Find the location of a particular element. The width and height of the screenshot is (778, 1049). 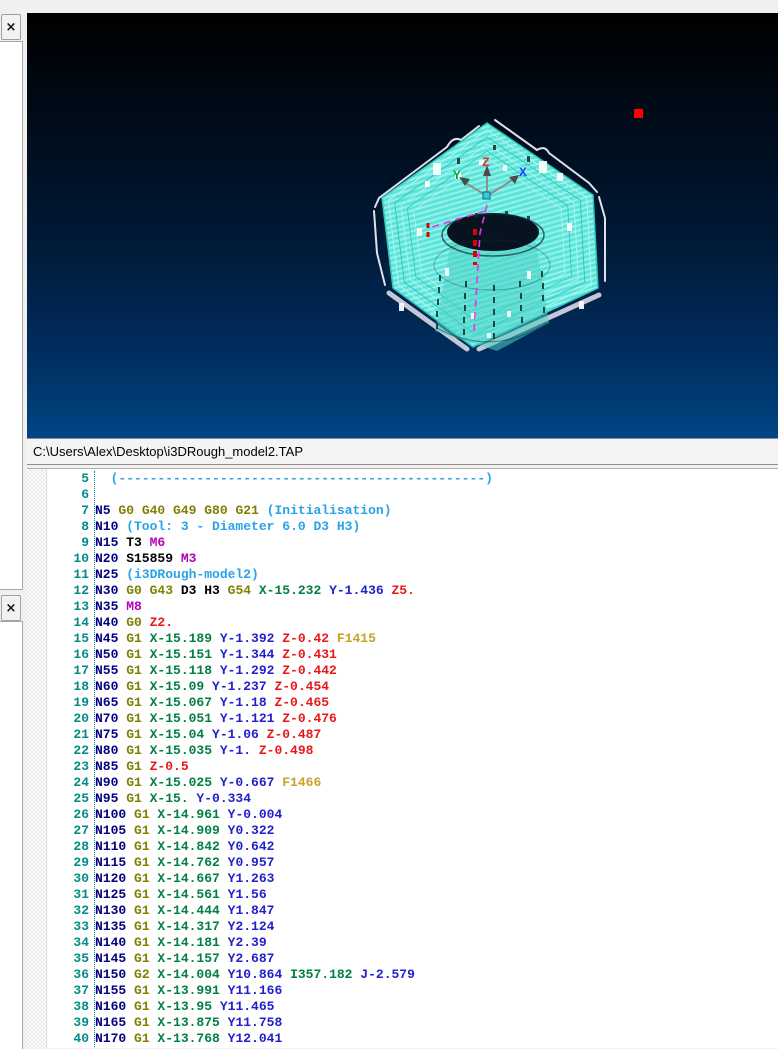

code-line: N90 G1 X-15.025 Y-0.667 F1466 is located at coordinates (436, 783).